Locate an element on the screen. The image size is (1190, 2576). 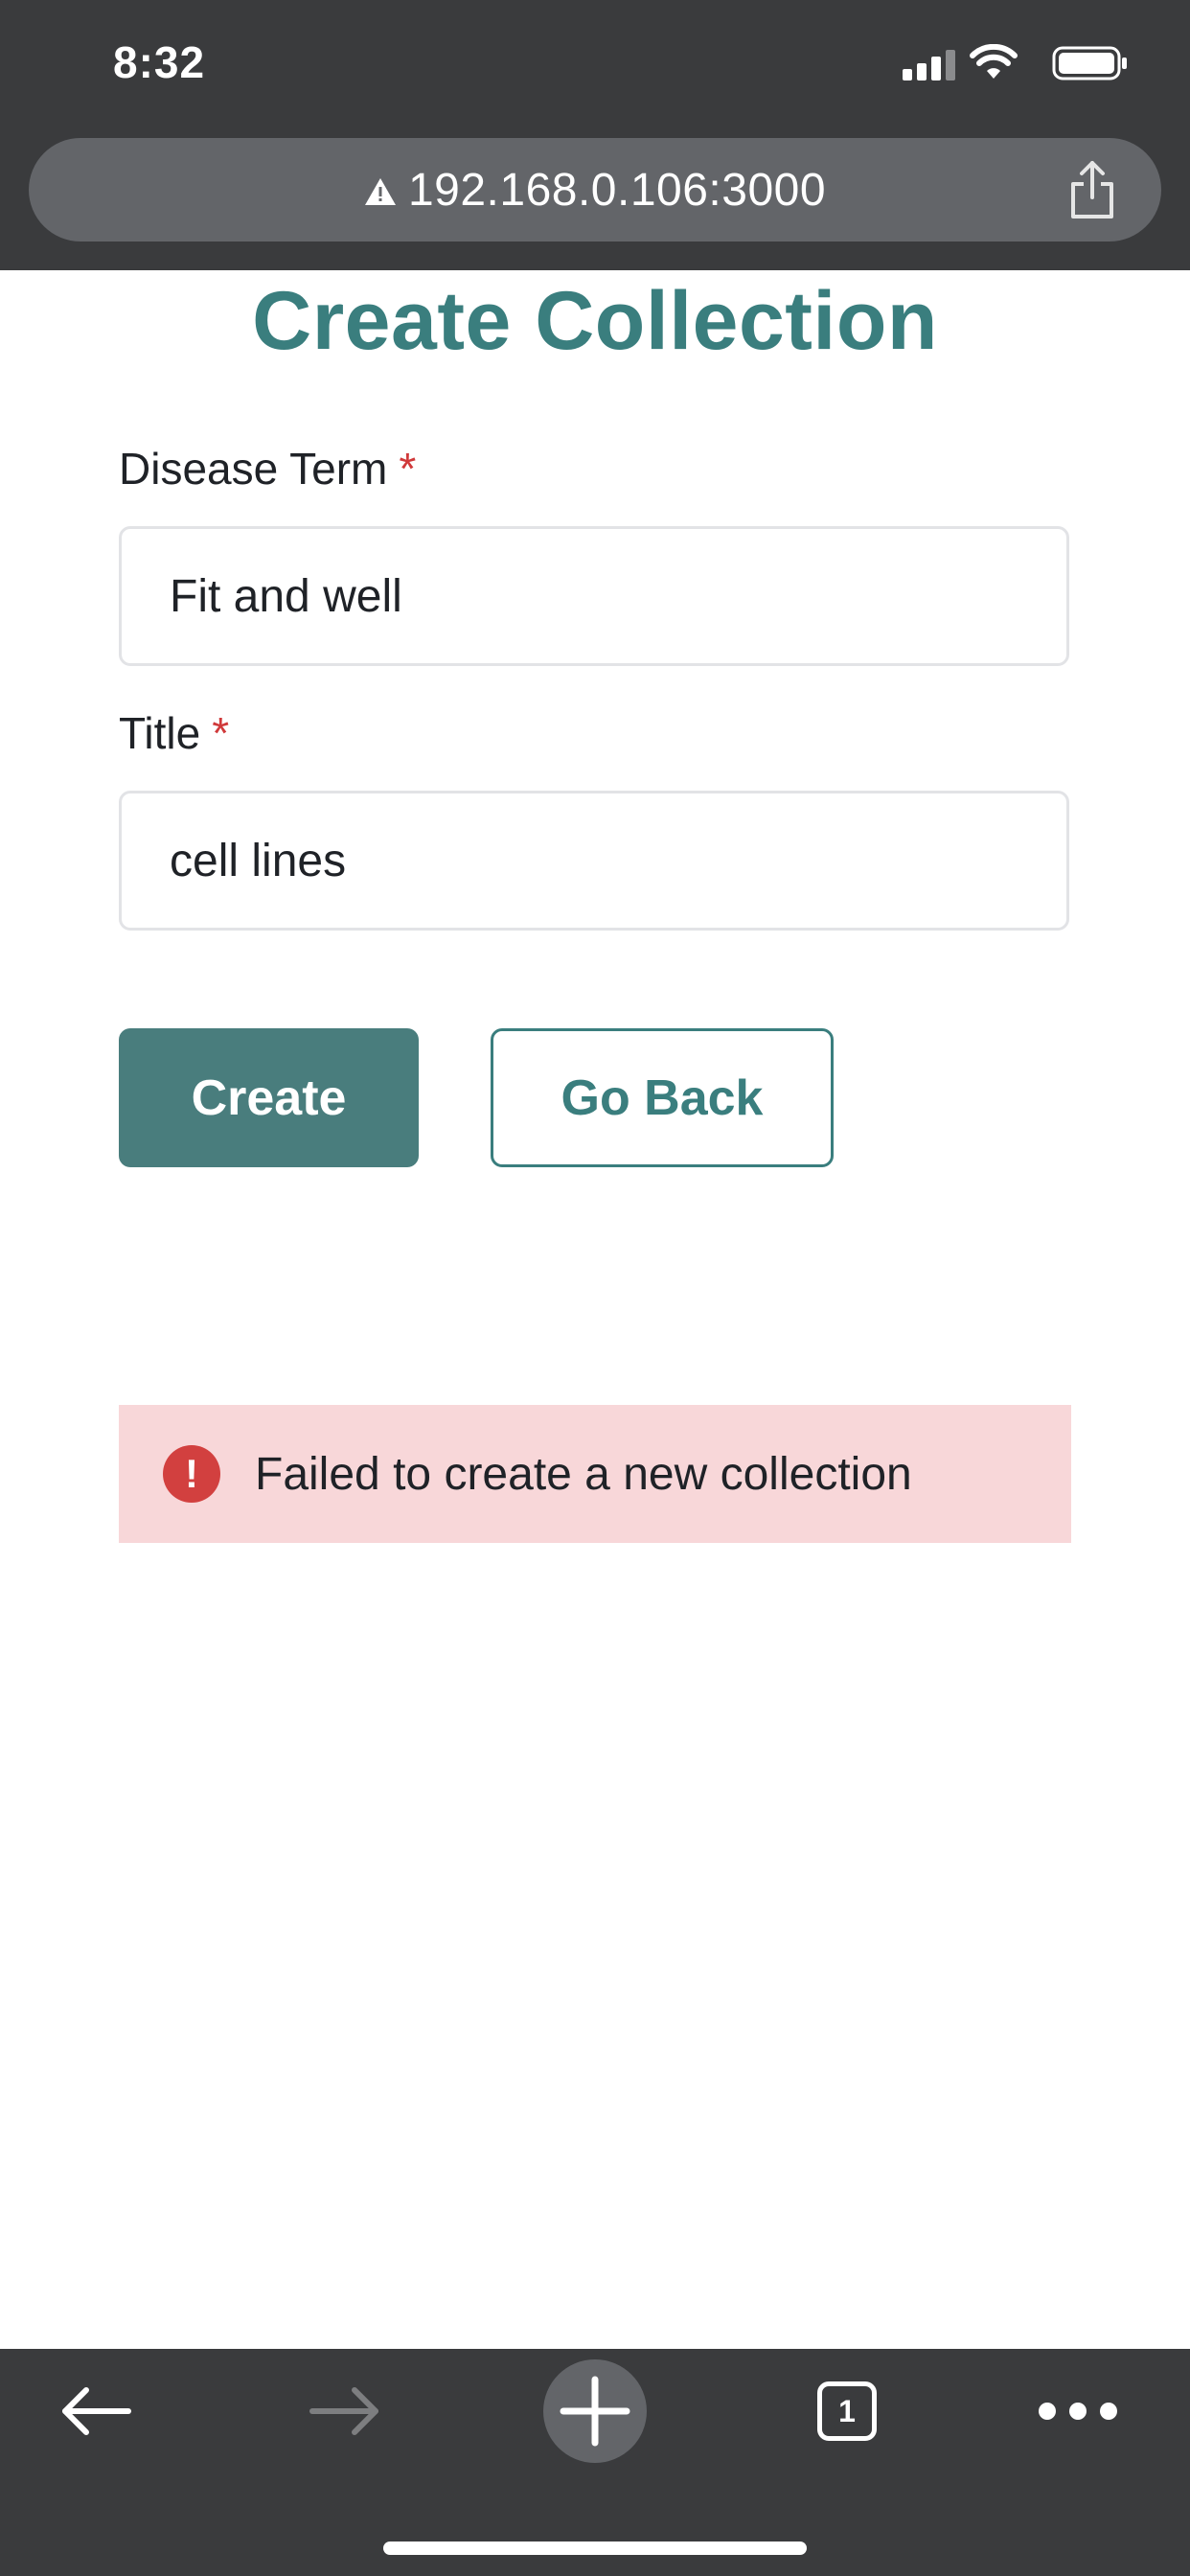
disease-term-input is located at coordinates (594, 596).